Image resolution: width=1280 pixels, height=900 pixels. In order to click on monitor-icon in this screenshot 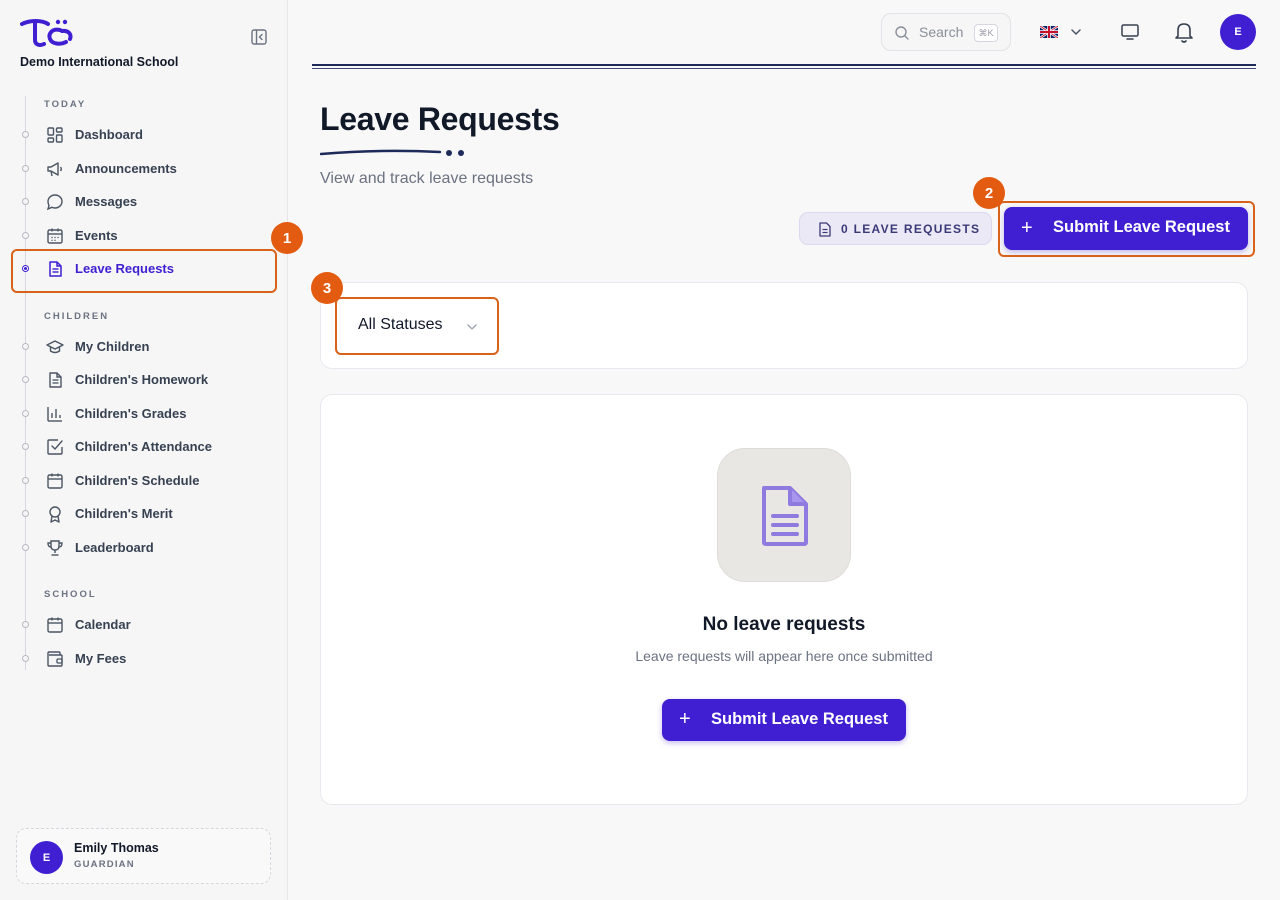, I will do `click(1130, 32)`.